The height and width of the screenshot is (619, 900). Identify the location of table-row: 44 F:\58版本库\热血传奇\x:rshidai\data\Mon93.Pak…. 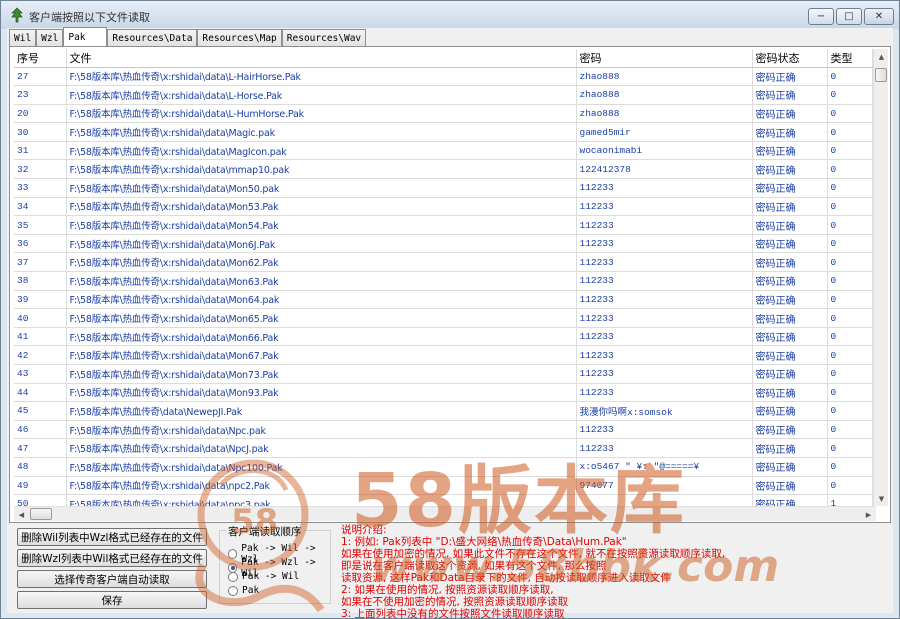
(443, 393).